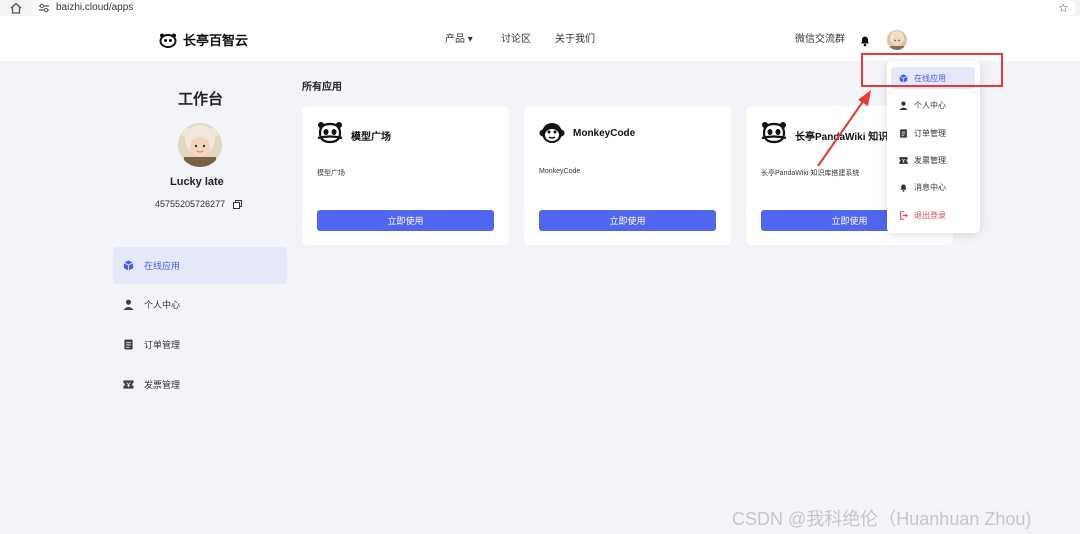  Describe the element at coordinates (216, 40) in the screenshot. I see `brand-name: 长亭百智云` at that location.